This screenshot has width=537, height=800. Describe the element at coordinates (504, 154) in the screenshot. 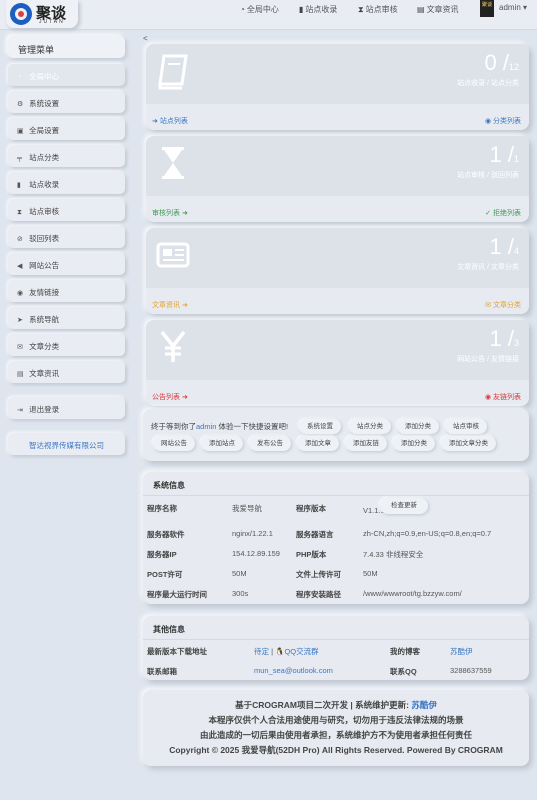

I see `stat-value: 1 /1` at that location.